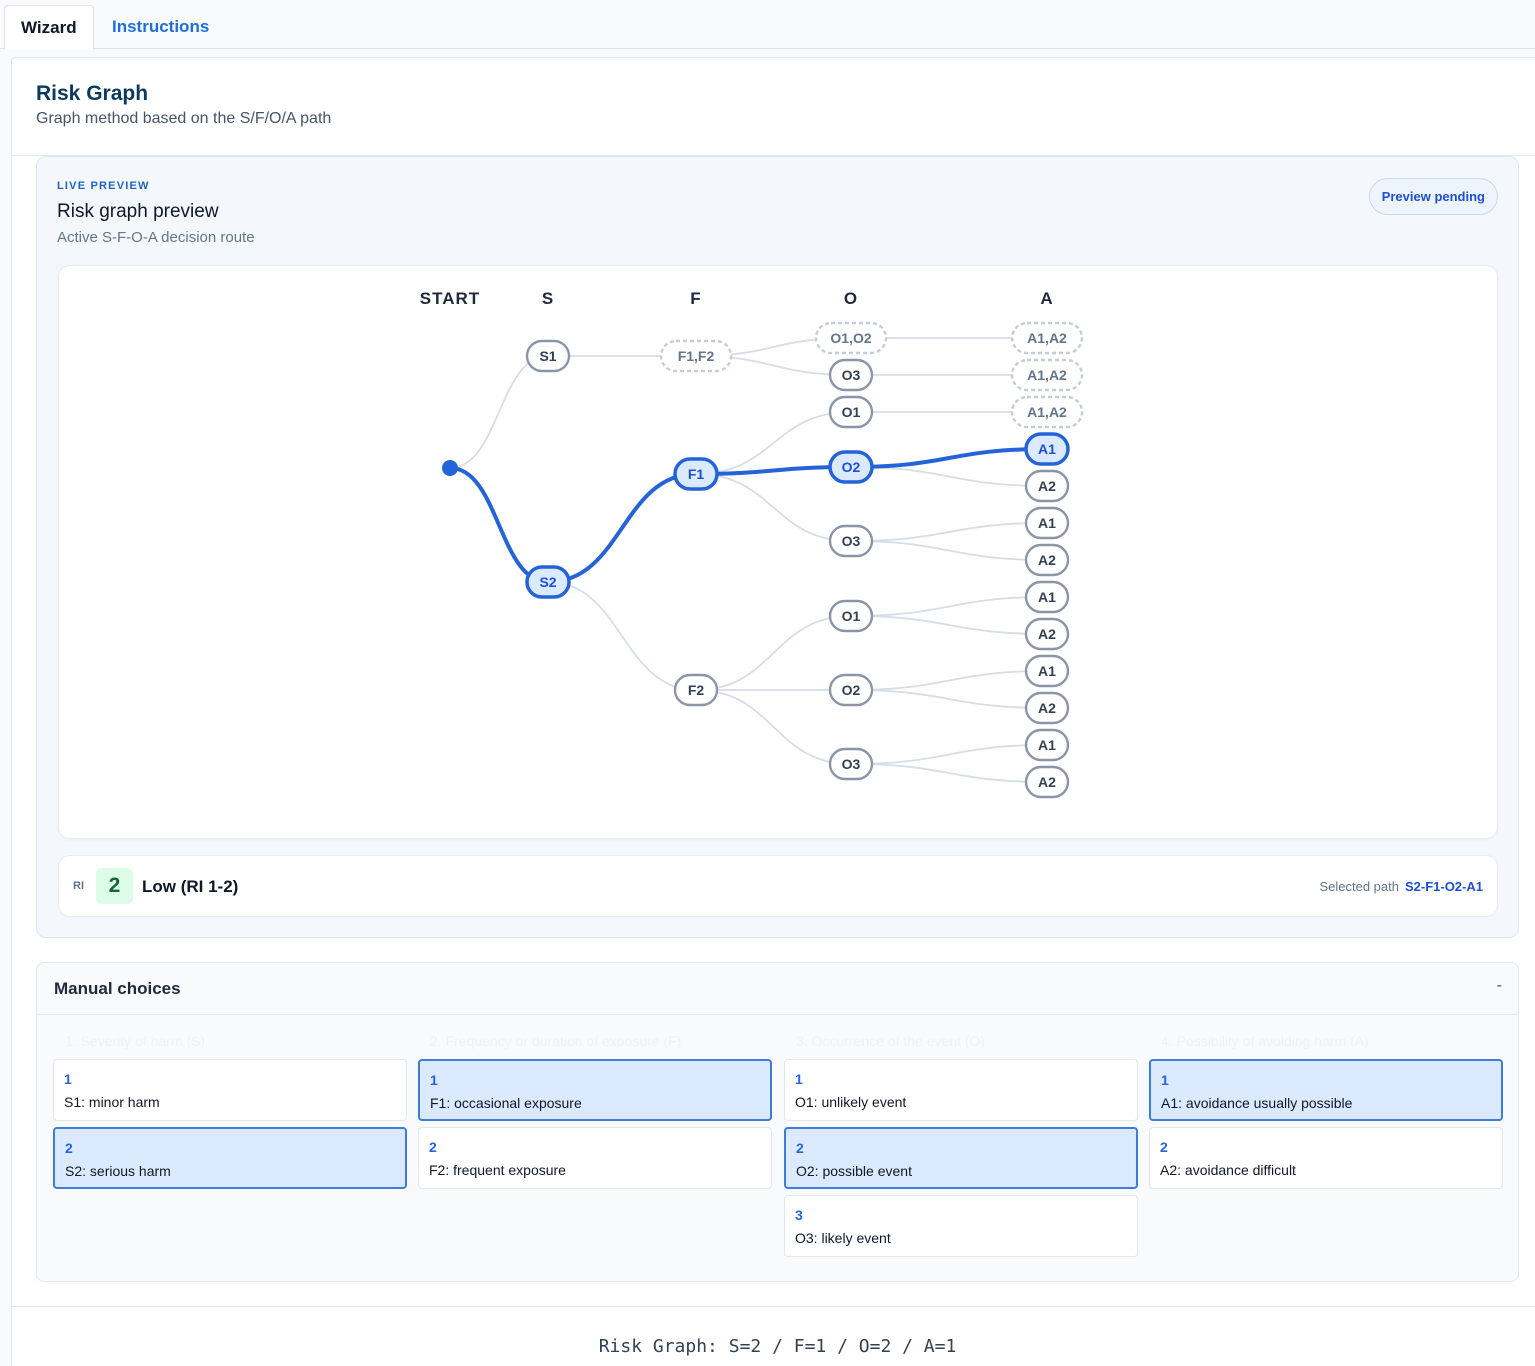 This screenshot has height=1366, width=1535. I want to click on preview-title: Risk graph preview, so click(138, 211).